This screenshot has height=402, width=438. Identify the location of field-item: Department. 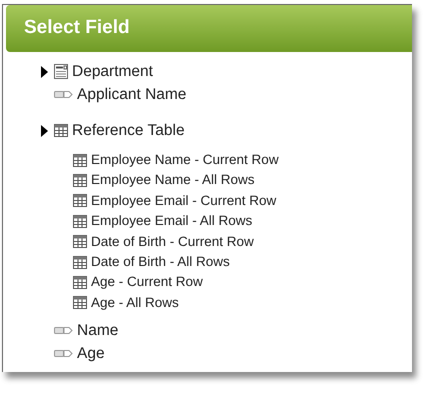
(112, 72).